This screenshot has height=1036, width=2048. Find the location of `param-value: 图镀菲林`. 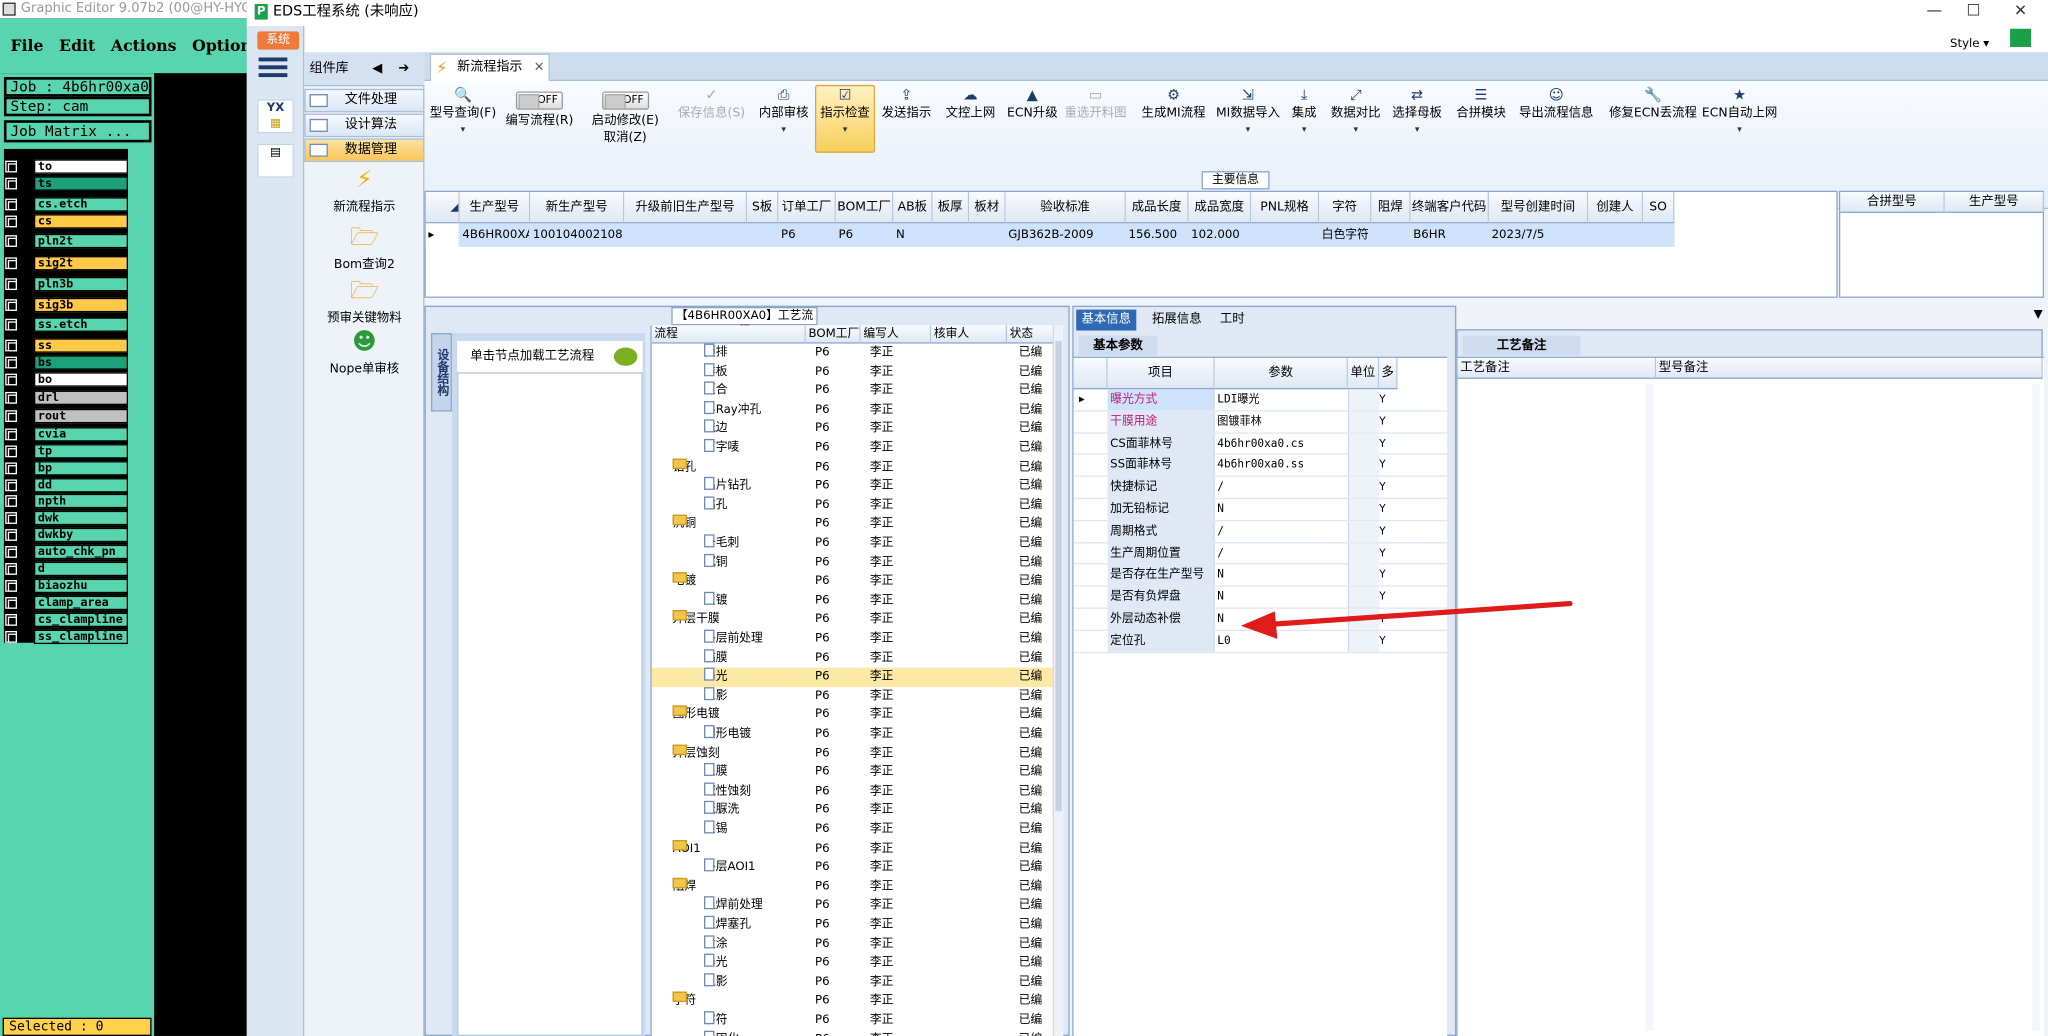

param-value: 图镀菲林 is located at coordinates (1281, 421).